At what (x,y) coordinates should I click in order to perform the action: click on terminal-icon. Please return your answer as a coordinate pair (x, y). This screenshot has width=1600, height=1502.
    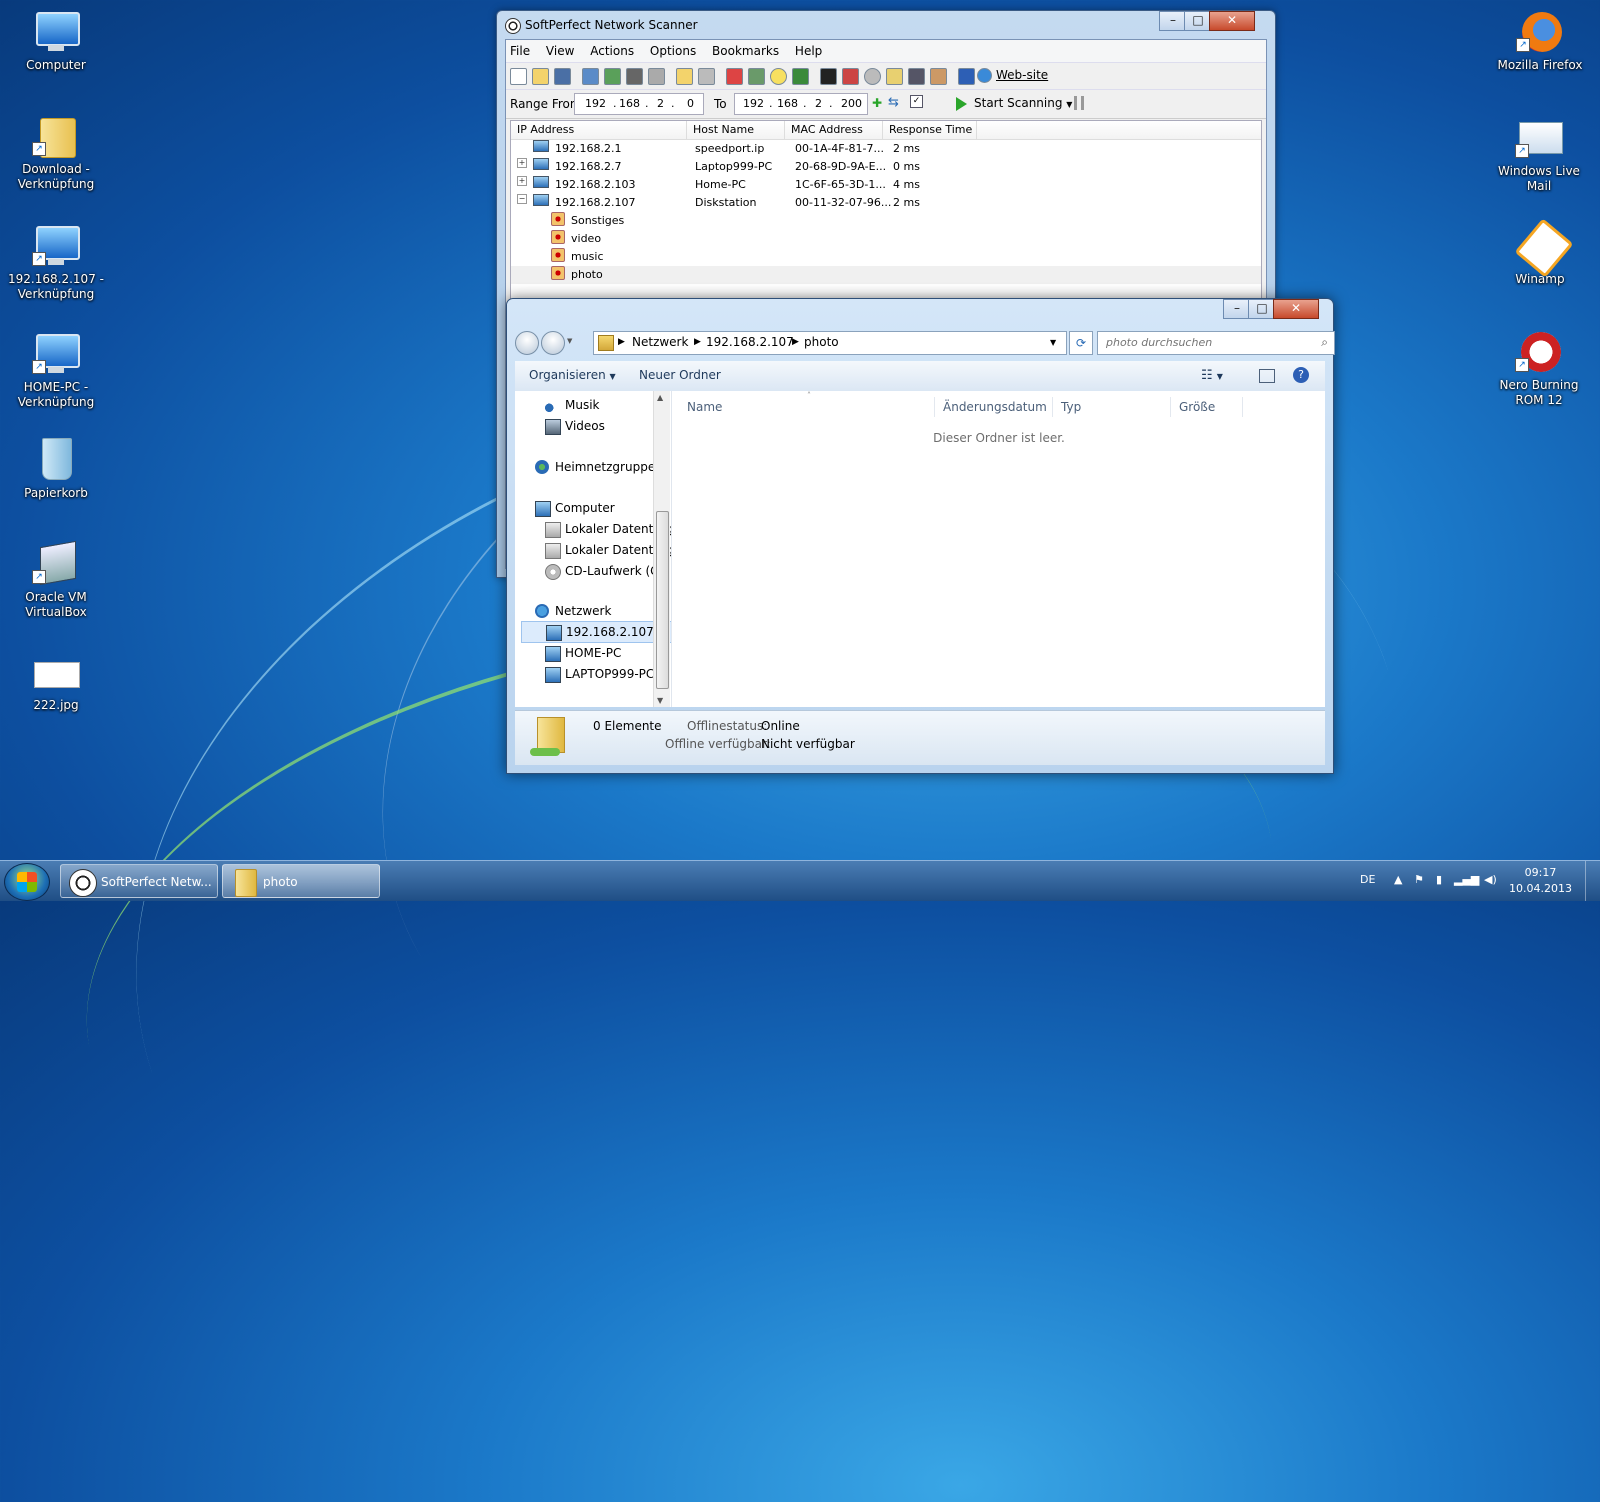
    Looking at the image, I should click on (828, 76).